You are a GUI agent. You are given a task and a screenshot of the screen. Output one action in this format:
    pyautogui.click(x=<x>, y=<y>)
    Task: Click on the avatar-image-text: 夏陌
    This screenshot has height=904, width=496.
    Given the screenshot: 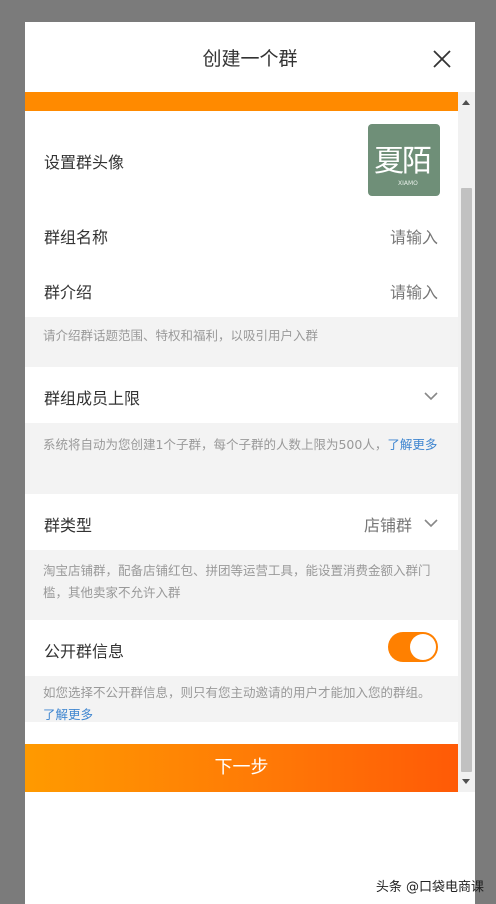 What is the action you would take?
    pyautogui.click(x=403, y=161)
    